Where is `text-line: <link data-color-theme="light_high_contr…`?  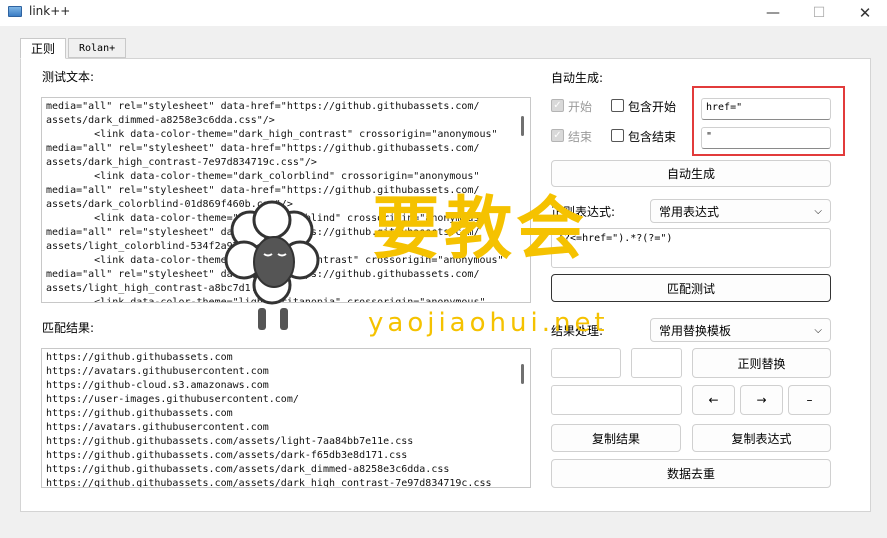 text-line: <link data-color-theme="light_high_contr… is located at coordinates (275, 260).